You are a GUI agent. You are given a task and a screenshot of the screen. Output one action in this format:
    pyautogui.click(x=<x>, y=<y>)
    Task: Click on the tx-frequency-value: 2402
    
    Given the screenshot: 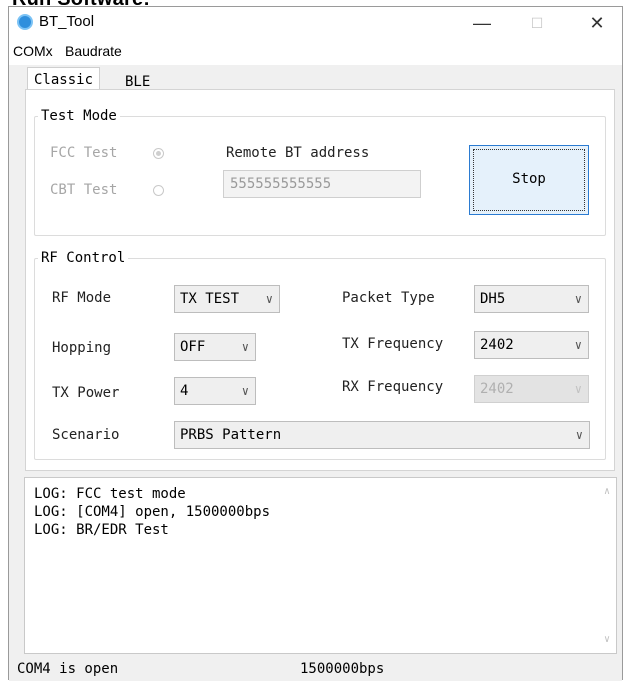 What is the action you would take?
    pyautogui.click(x=497, y=345)
    